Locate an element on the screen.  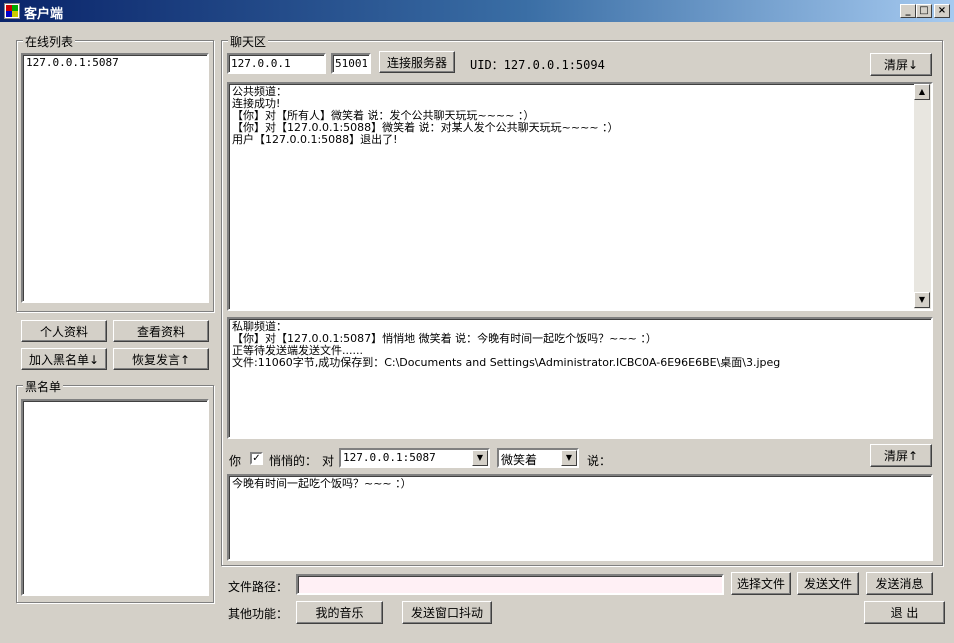
online-list: 127.0.0.1:5087 is located at coordinates (115, 178).